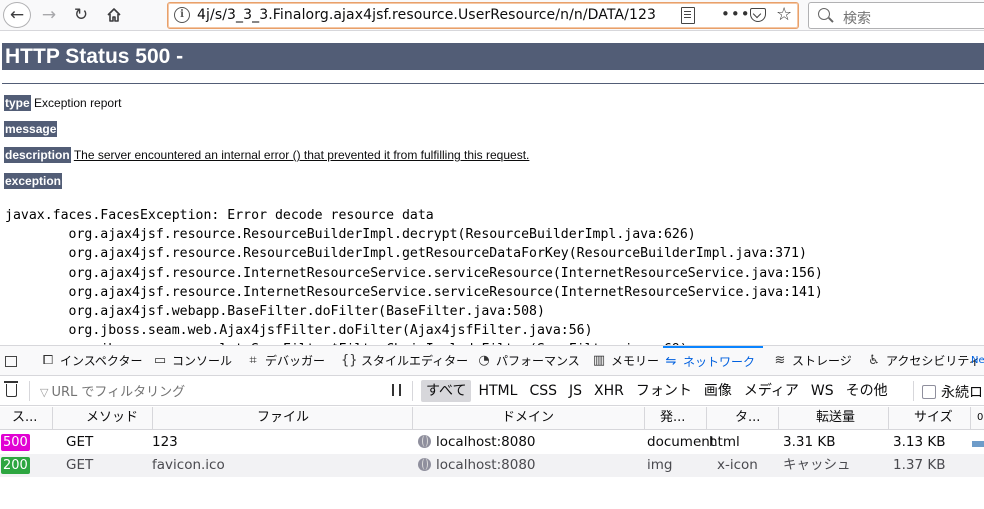 This screenshot has width=984, height=509. Describe the element at coordinates (188, 465) in the screenshot. I see `request-file: favicon.ico` at that location.